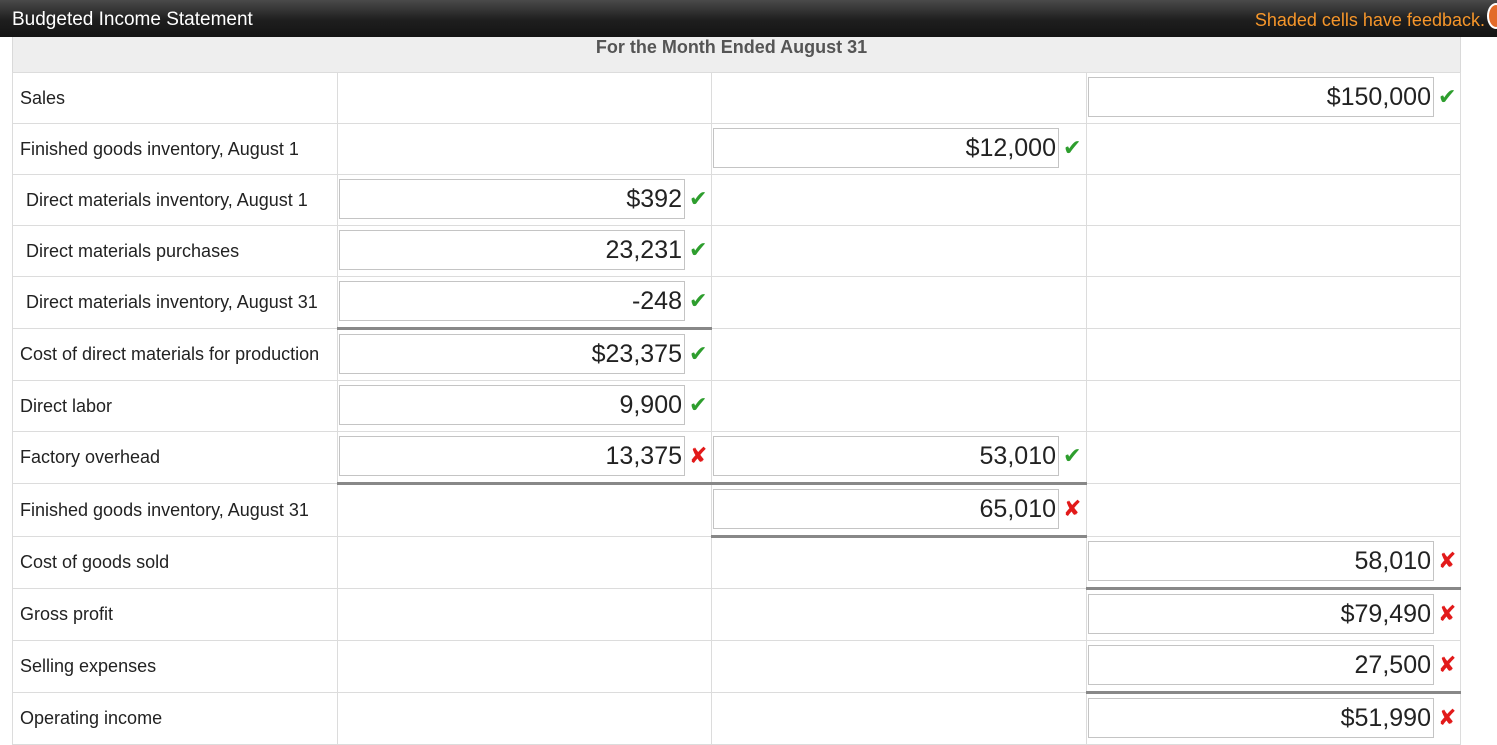  What do you see at coordinates (512, 354) in the screenshot?
I see `dm-cost-input: $23,375` at bounding box center [512, 354].